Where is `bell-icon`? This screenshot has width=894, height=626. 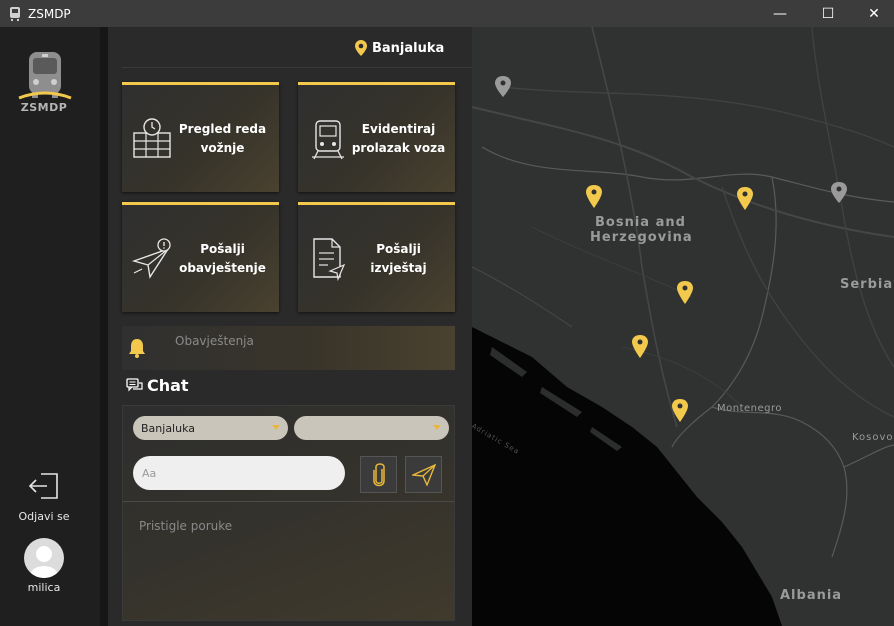
bell-icon is located at coordinates (137, 348).